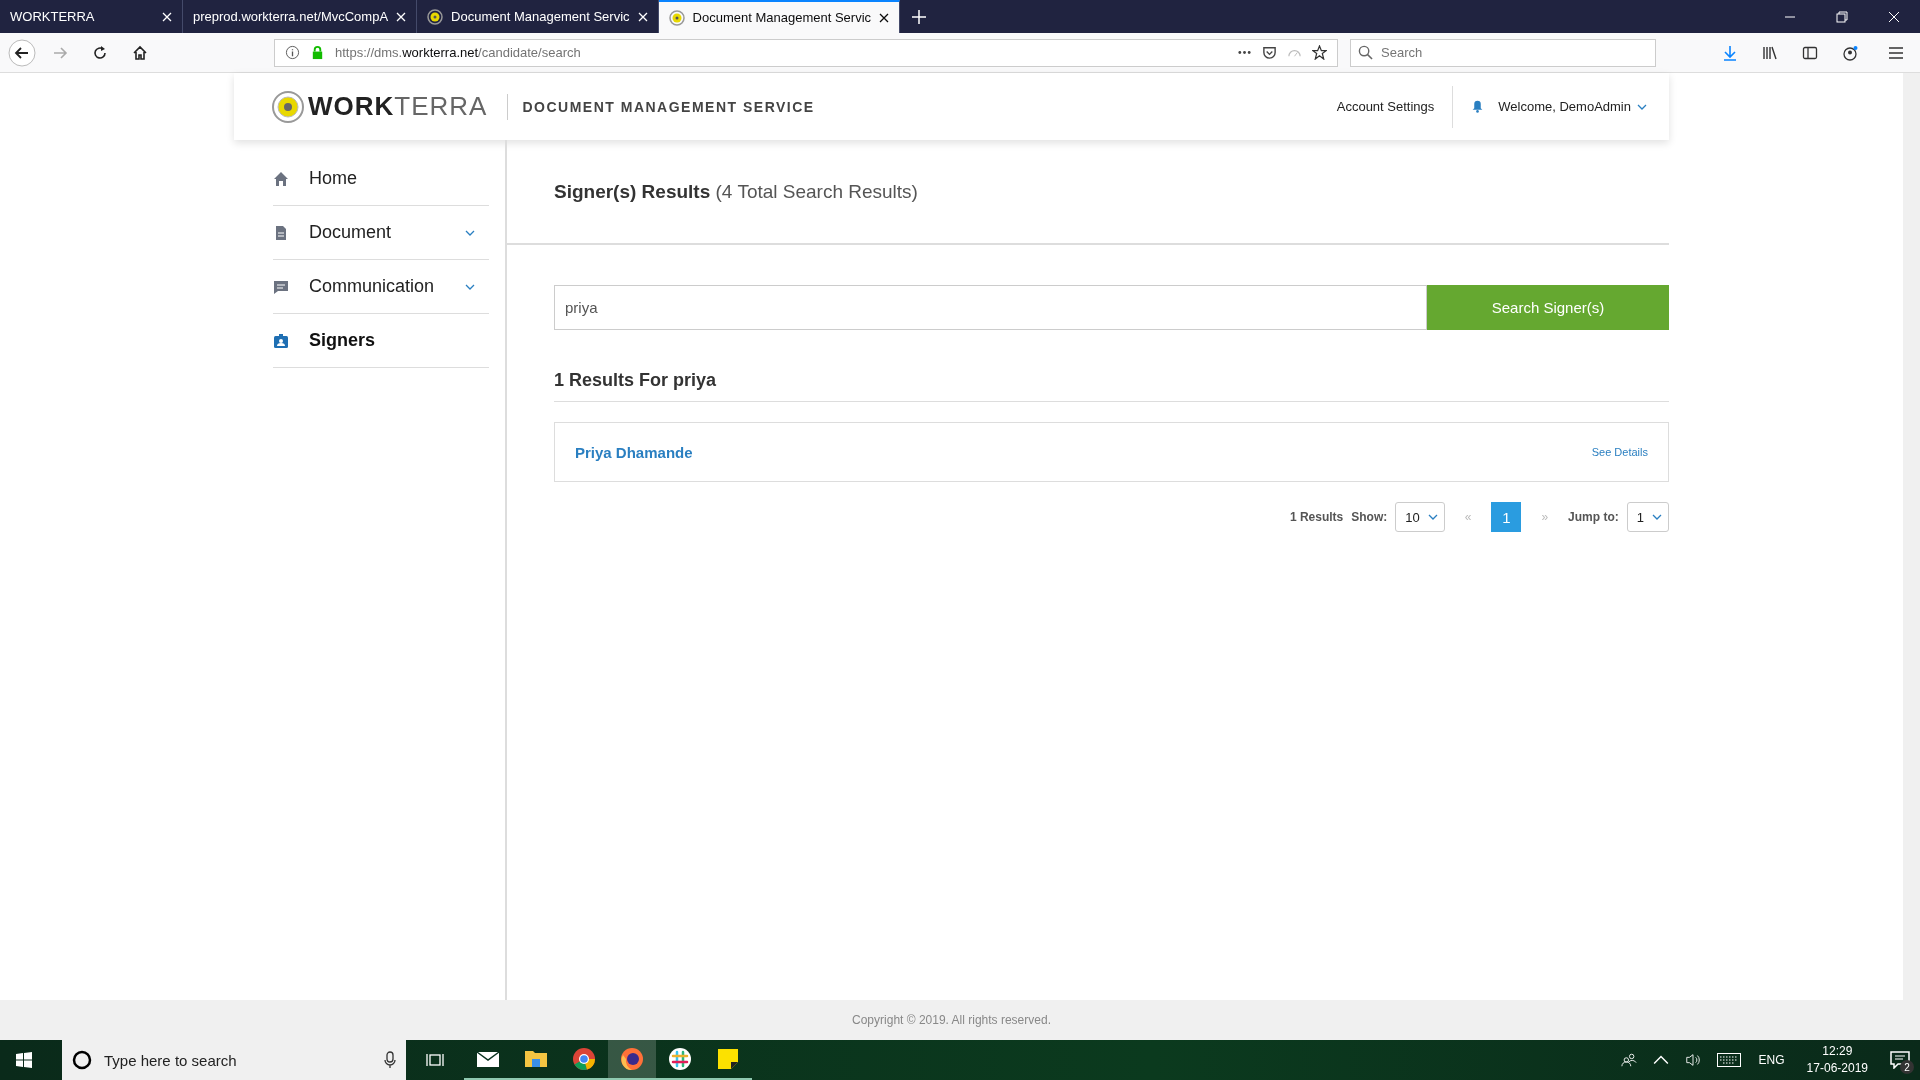 The width and height of the screenshot is (1920, 1080). I want to click on speaker-icon, so click(1692, 1060).